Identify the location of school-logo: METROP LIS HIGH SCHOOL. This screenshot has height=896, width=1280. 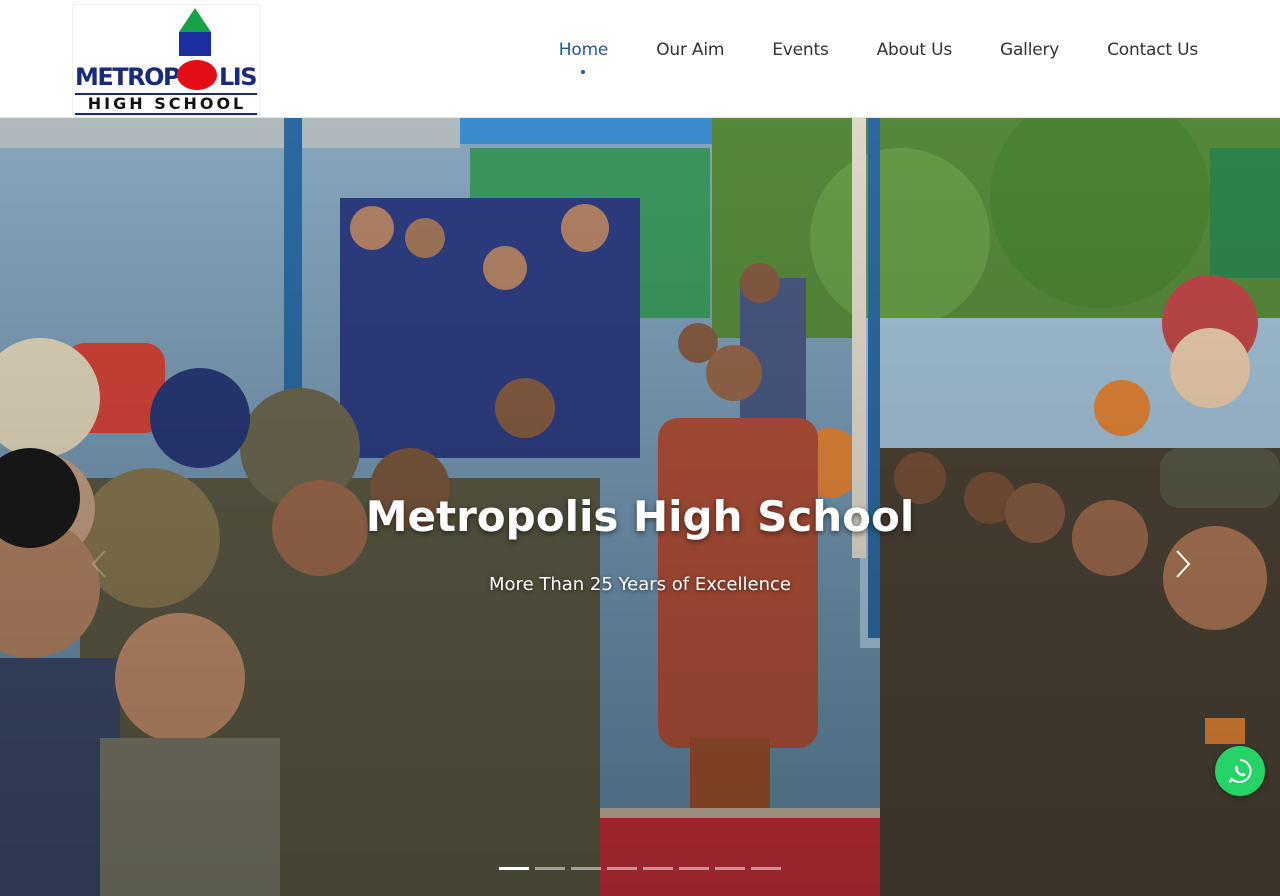
(166, 60).